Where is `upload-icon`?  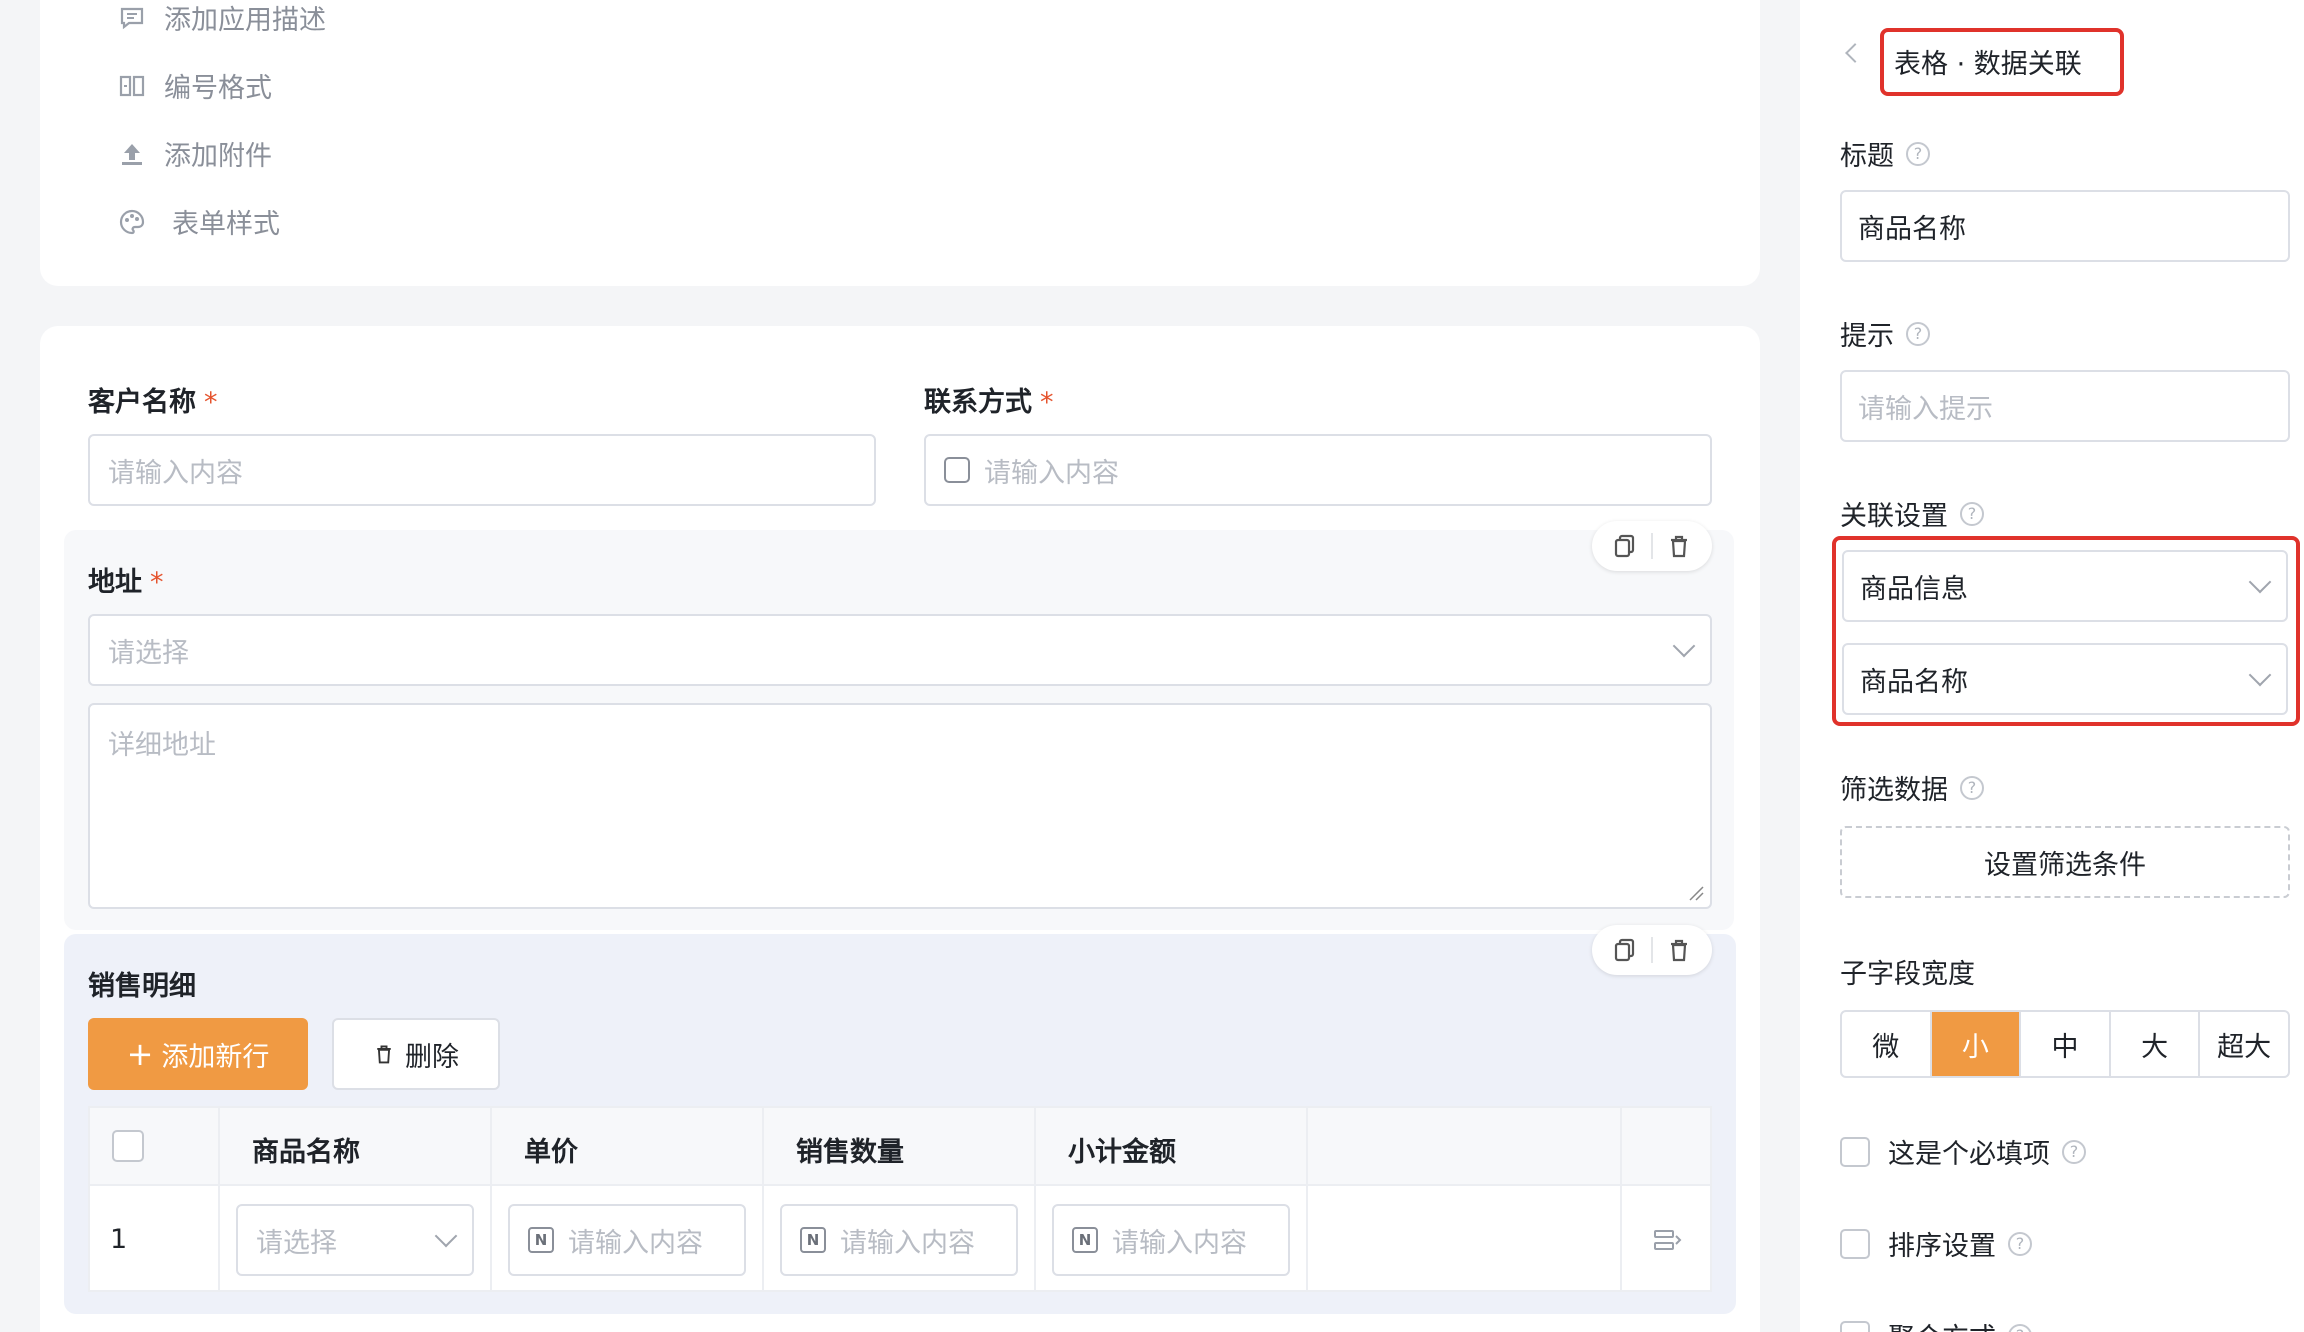
upload-icon is located at coordinates (132, 154).